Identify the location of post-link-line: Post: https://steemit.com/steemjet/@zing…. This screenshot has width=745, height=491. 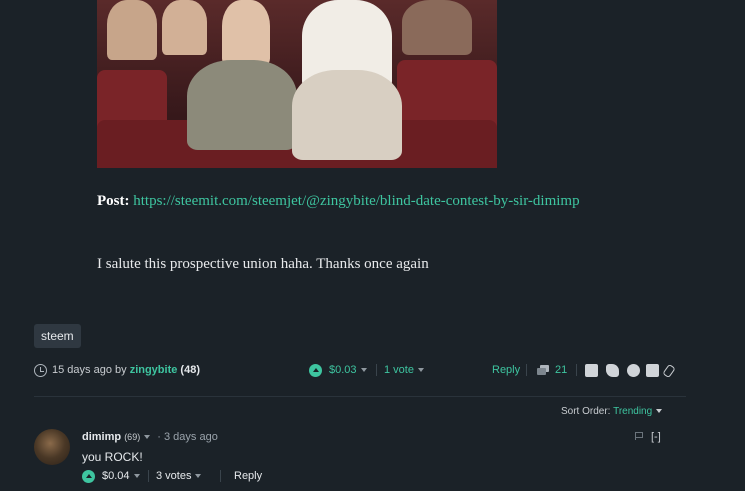
(357, 201).